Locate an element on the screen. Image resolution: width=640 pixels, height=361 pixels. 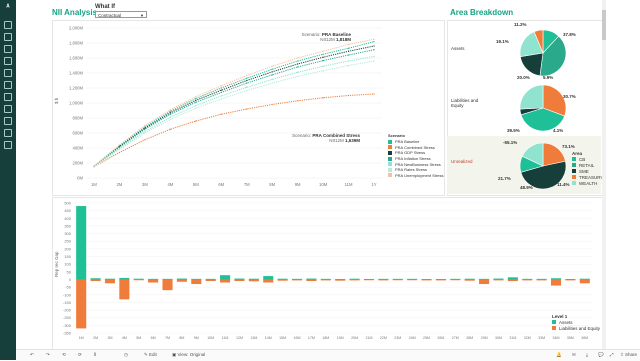
pause-icon: Ⅱ is located at coordinates (95, 355).